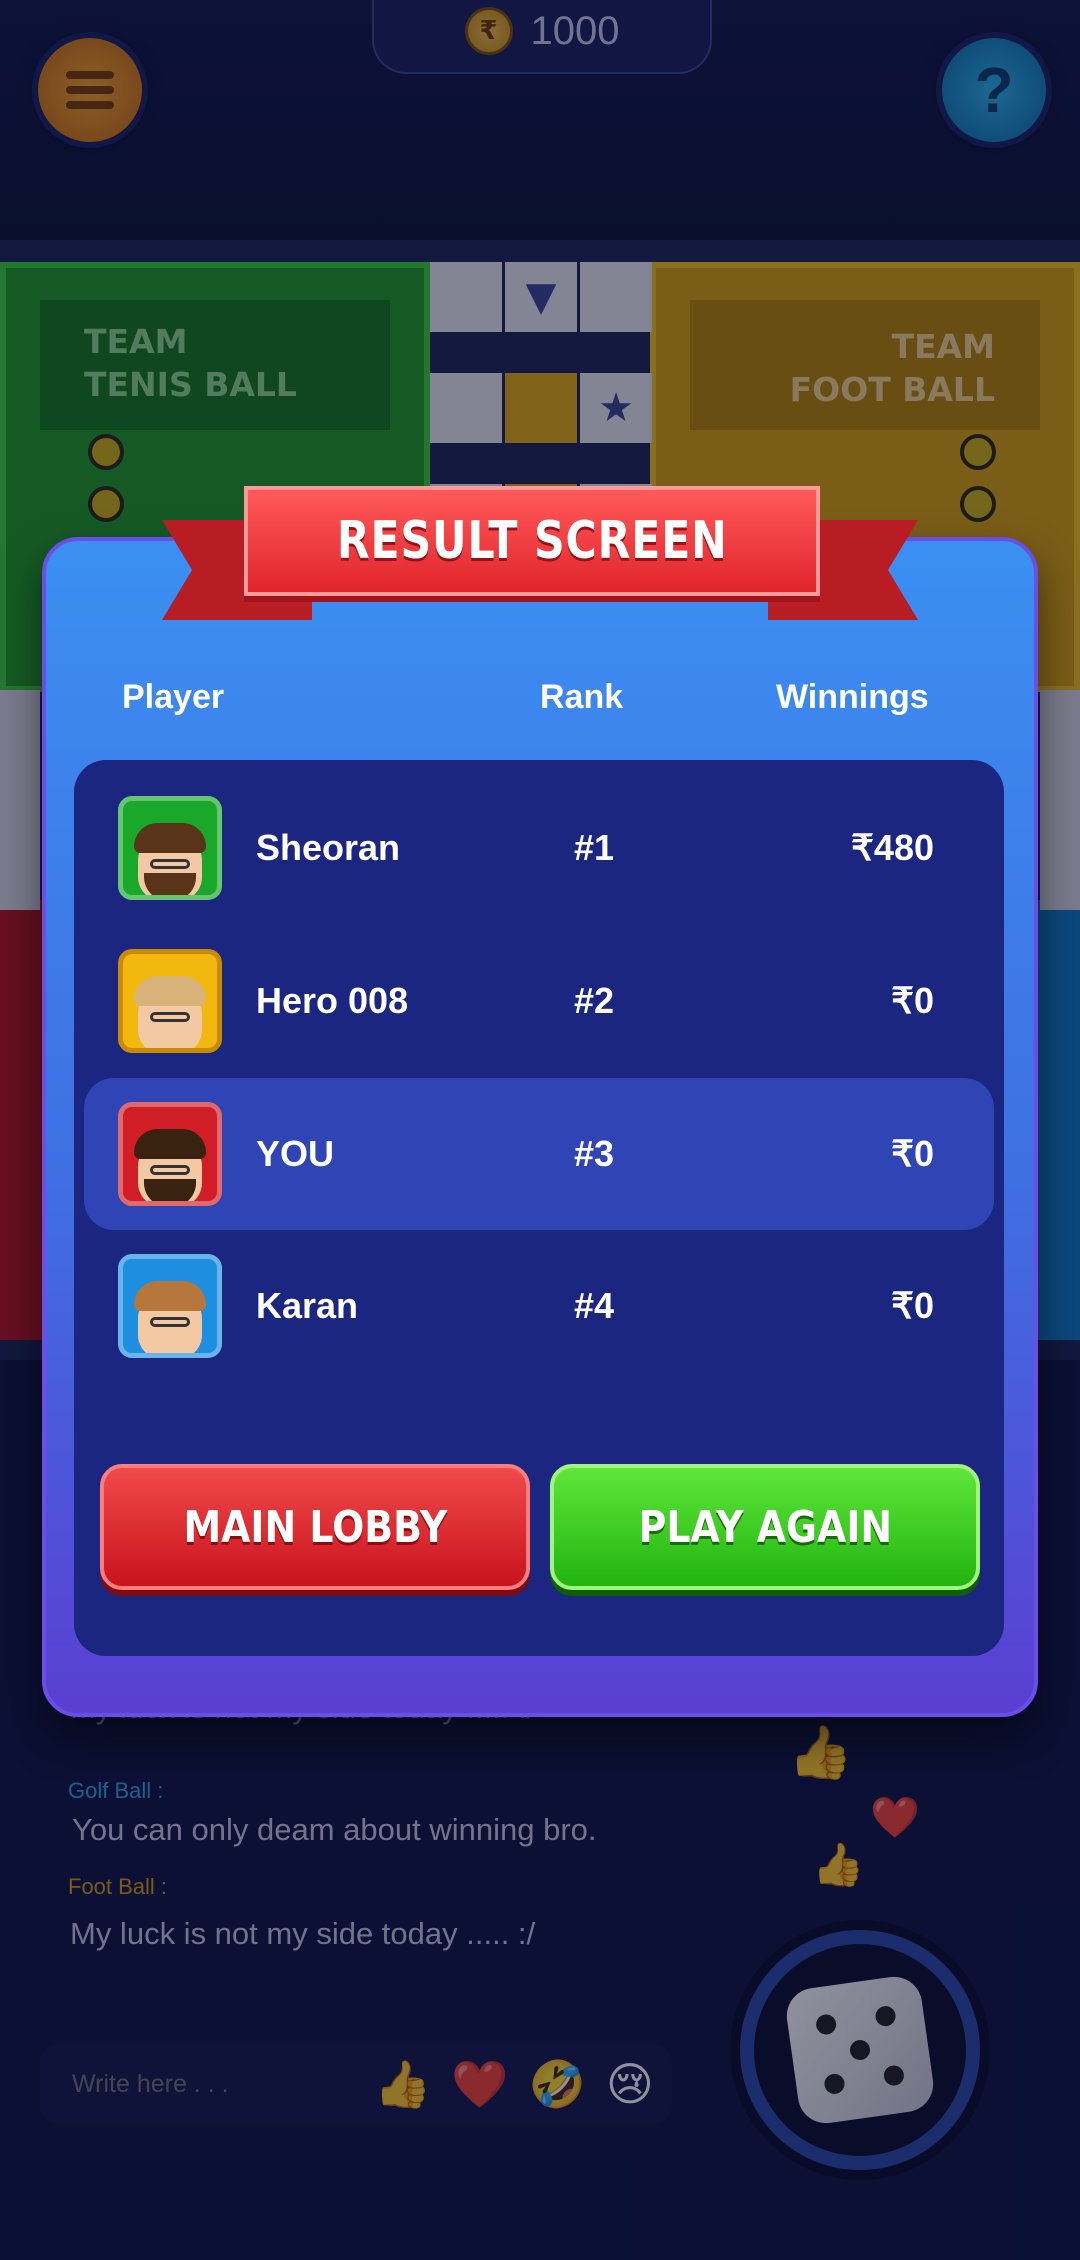 Image resolution: width=1080 pixels, height=2260 pixels. What do you see at coordinates (594, 1305) in the screenshot?
I see `player-rank: #4` at bounding box center [594, 1305].